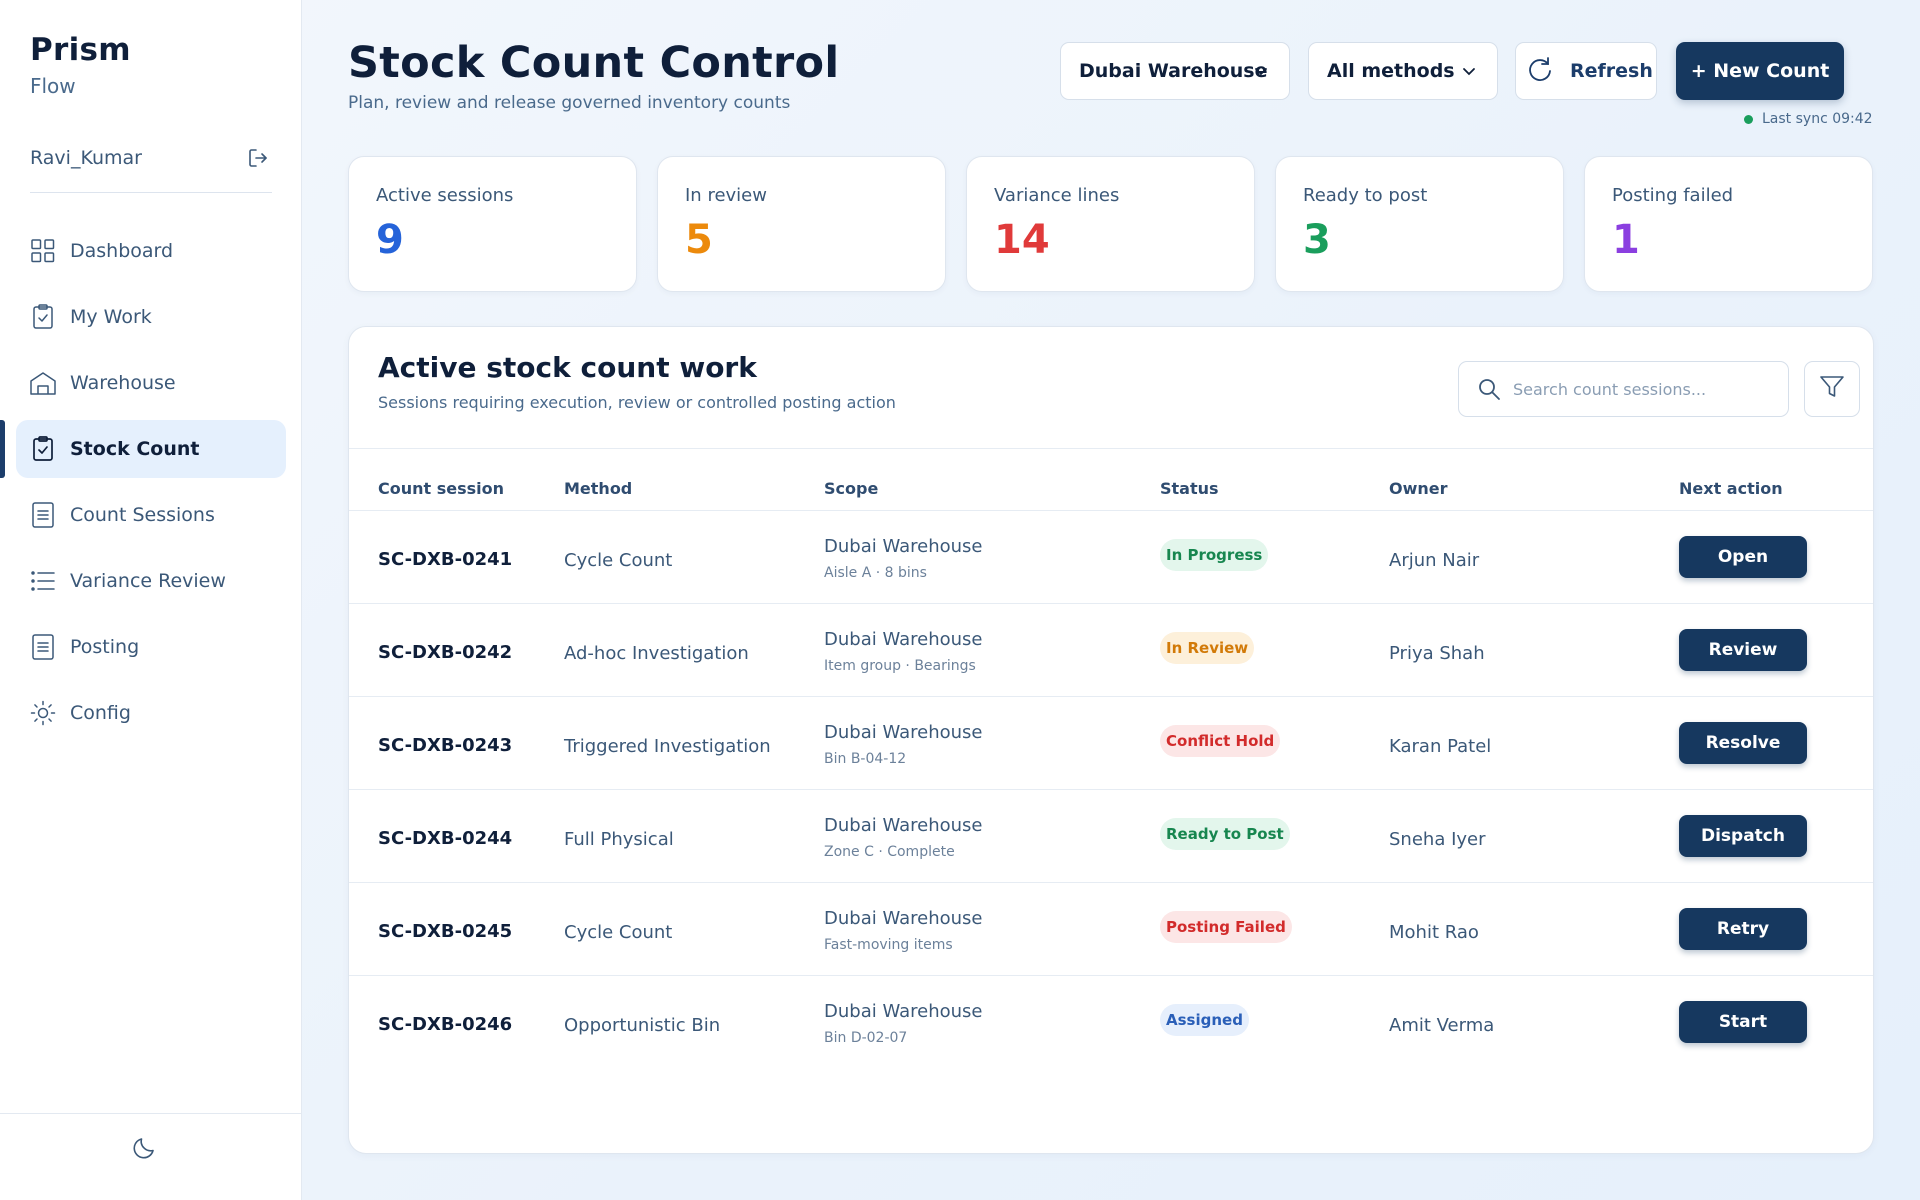  Describe the element at coordinates (801, 224) in the screenshot. I see `kpi-card-in-review: In review 5` at that location.